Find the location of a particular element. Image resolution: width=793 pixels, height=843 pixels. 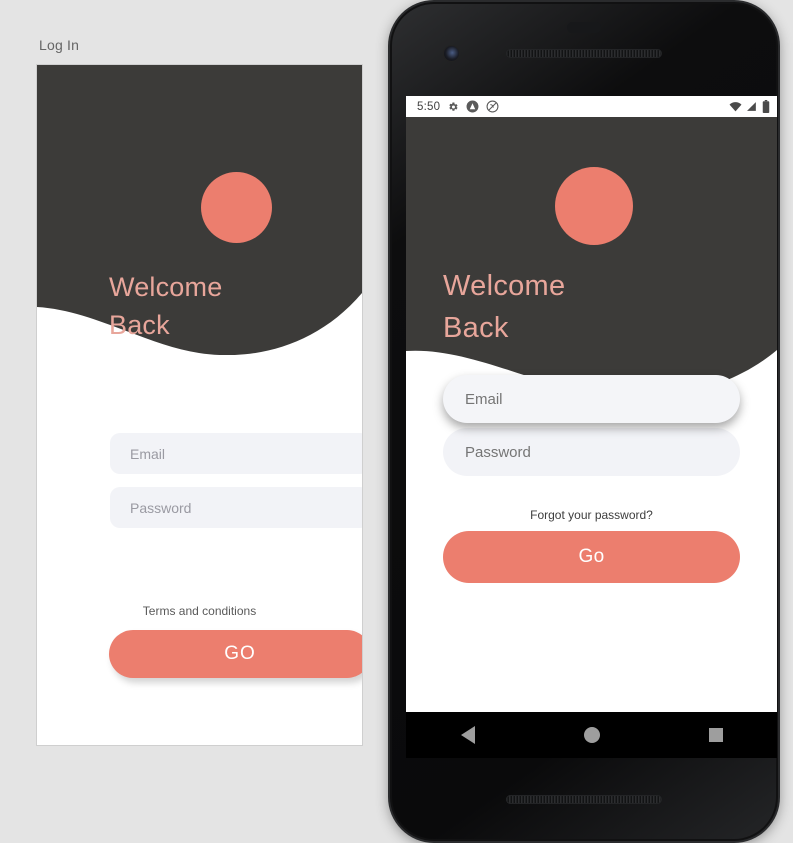

android-nav-bar is located at coordinates (591, 735).